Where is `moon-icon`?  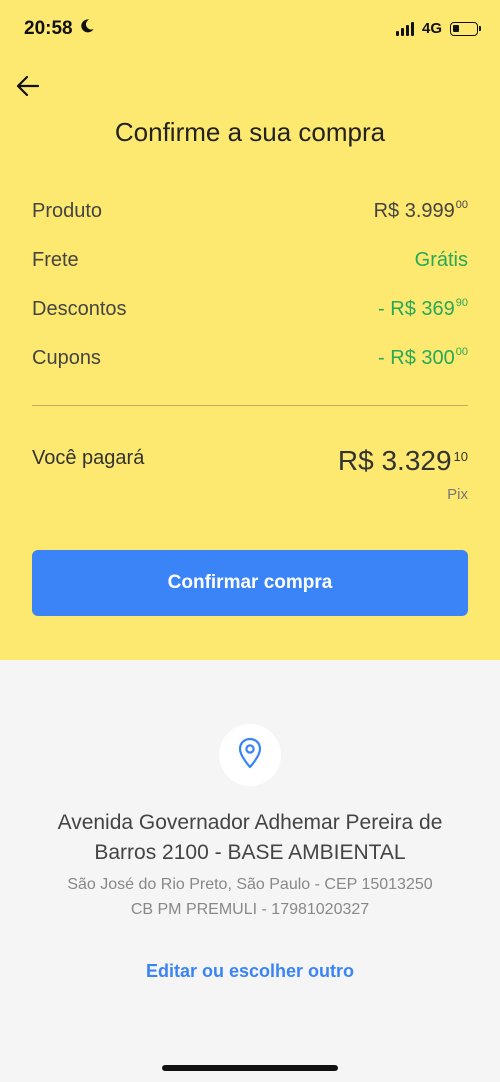
moon-icon is located at coordinates (87, 29).